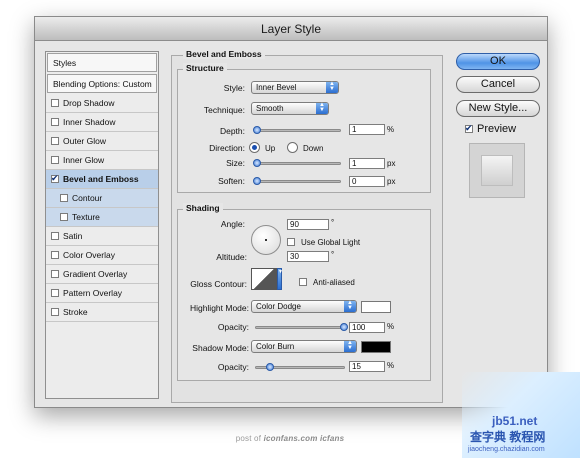 This screenshot has width=580, height=458. I want to click on preview-toggle: Preview, so click(490, 129).